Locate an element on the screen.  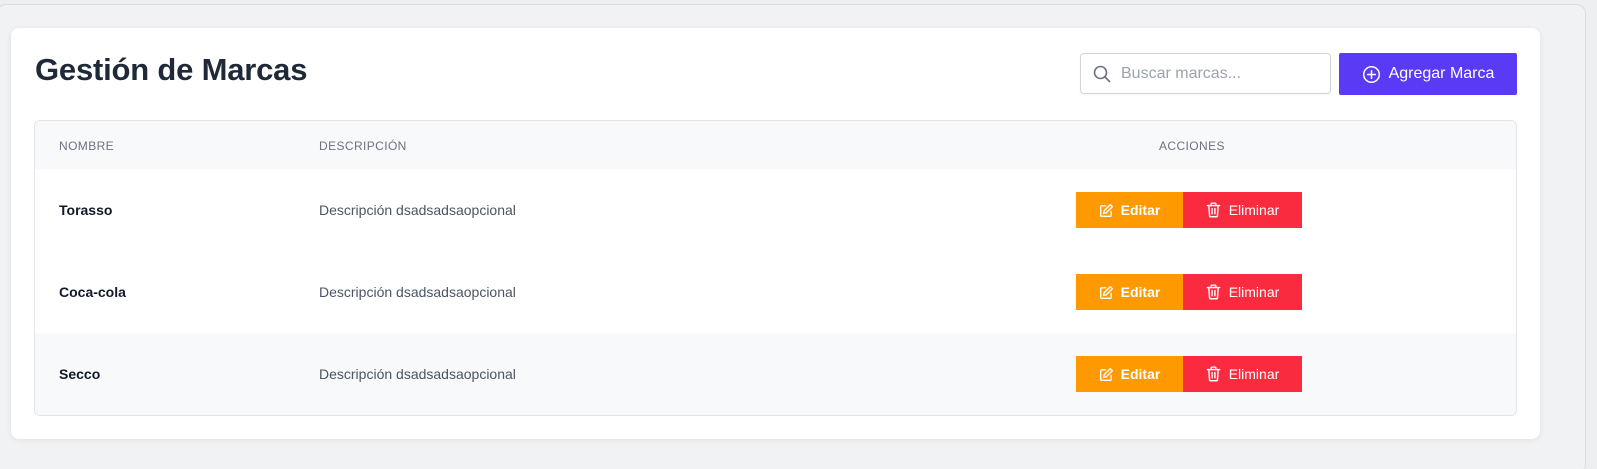
page-title: Gestión de Marcas is located at coordinates (171, 69).